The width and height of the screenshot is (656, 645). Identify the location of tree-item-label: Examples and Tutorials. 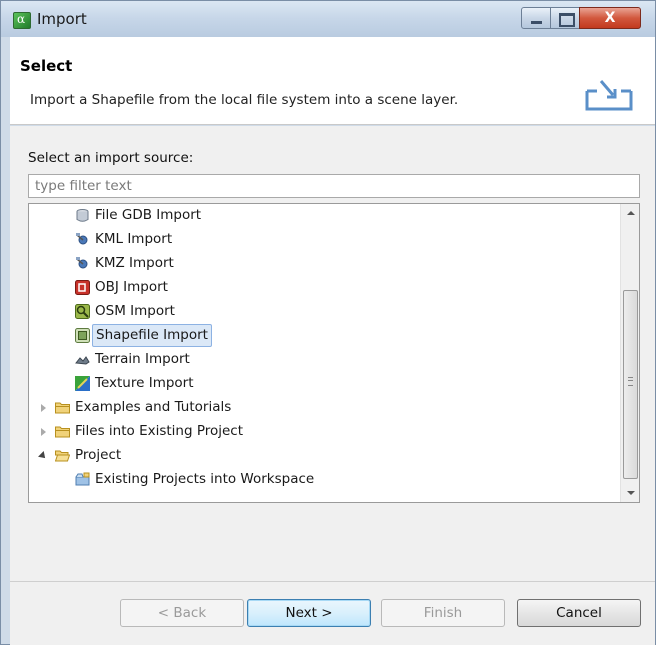
(153, 407).